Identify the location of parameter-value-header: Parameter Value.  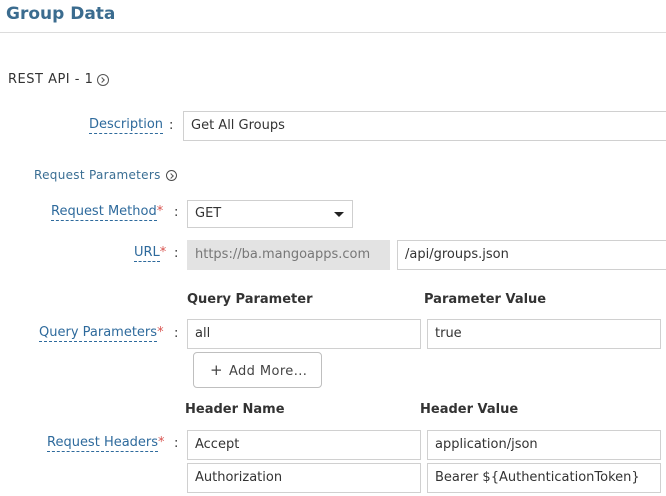
(485, 299).